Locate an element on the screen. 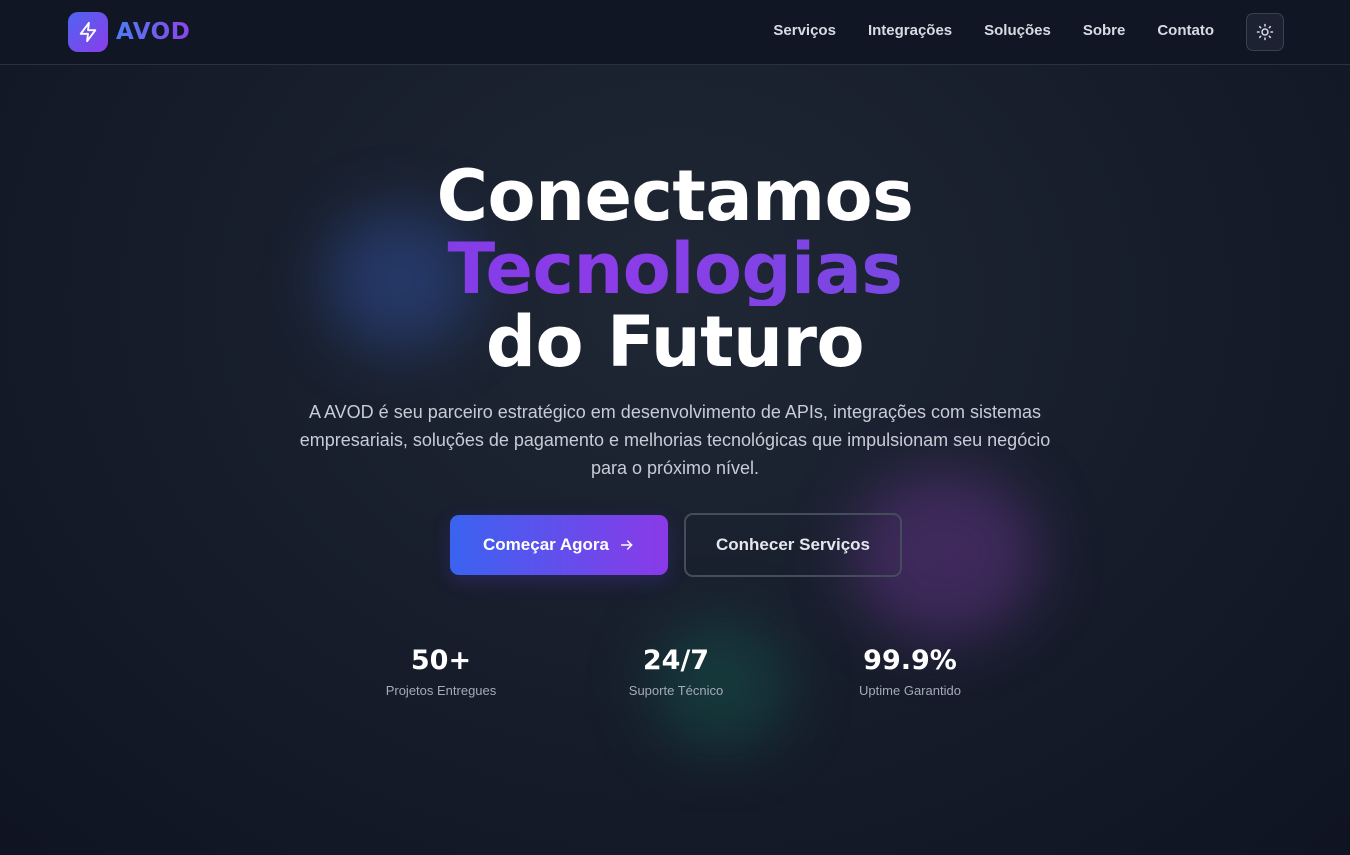 The width and height of the screenshot is (1350, 855). stat-value: 24/7 is located at coordinates (676, 660).